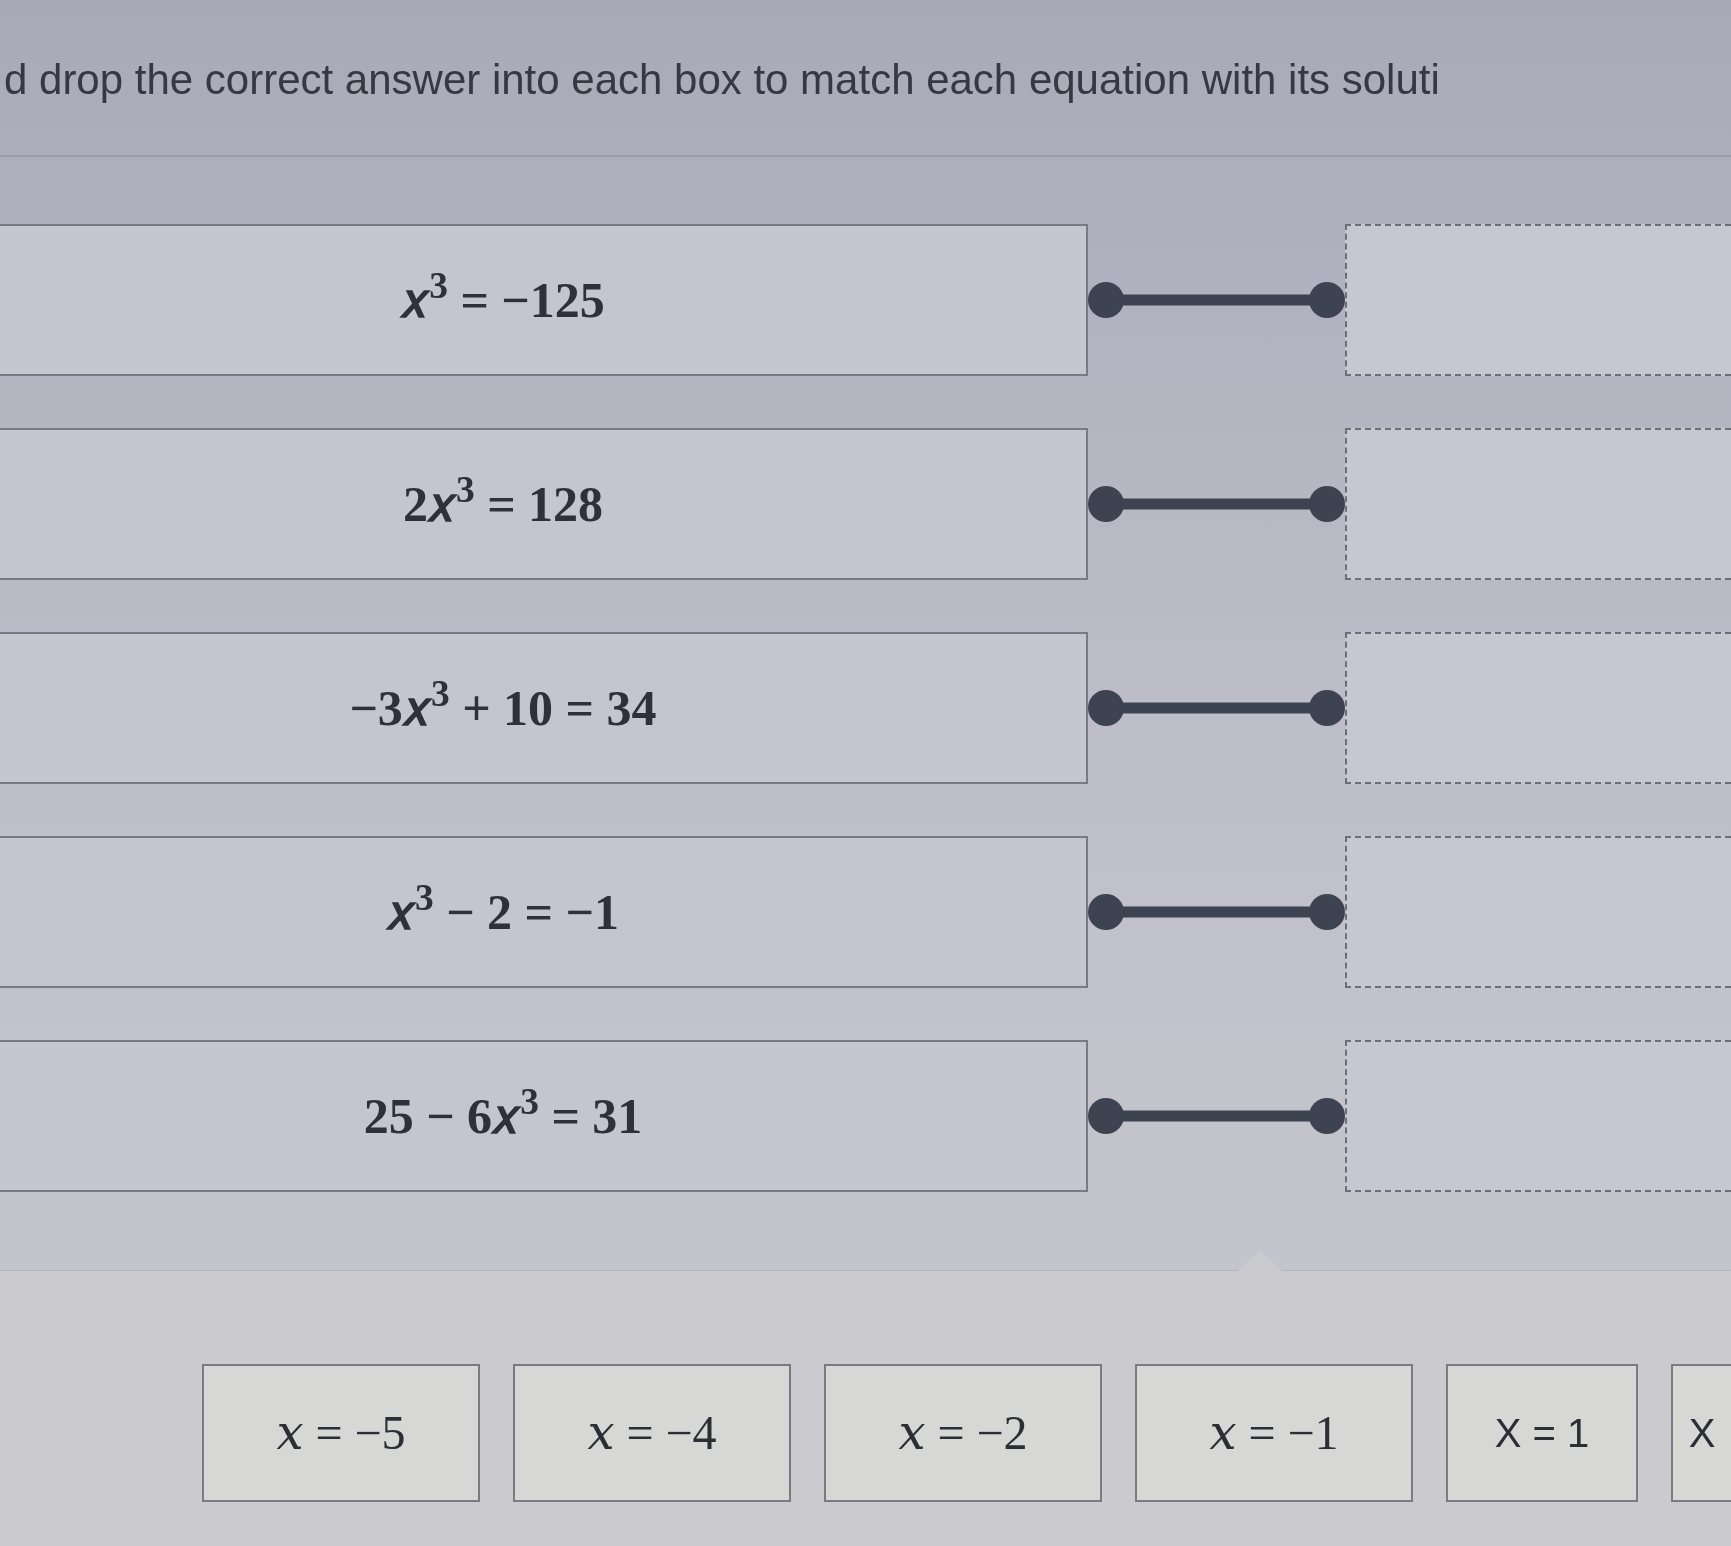 This screenshot has height=1546, width=1731. I want to click on equation-card: −3𝑥$^{3}$ + 10 = 34, so click(544, 708).